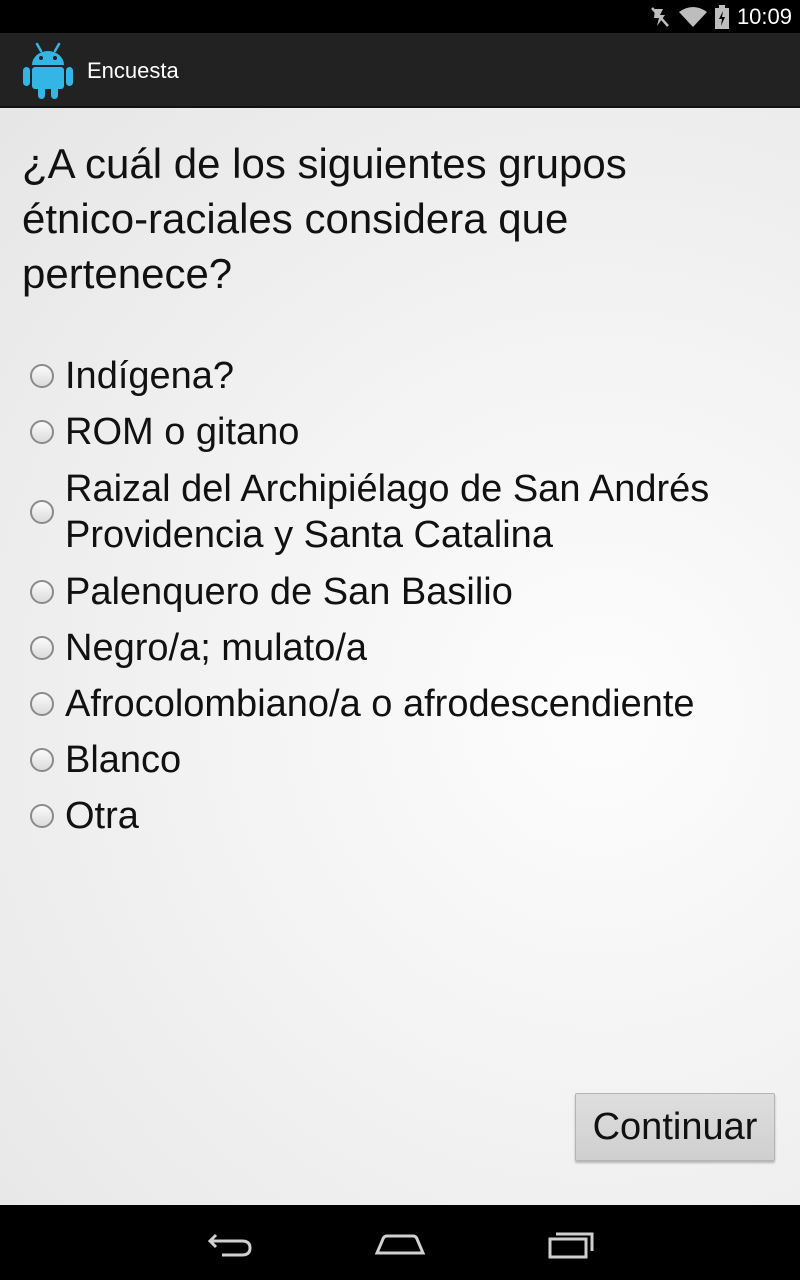 This screenshot has width=800, height=1280. I want to click on radio-option-indigena: Indígena?, so click(410, 376).